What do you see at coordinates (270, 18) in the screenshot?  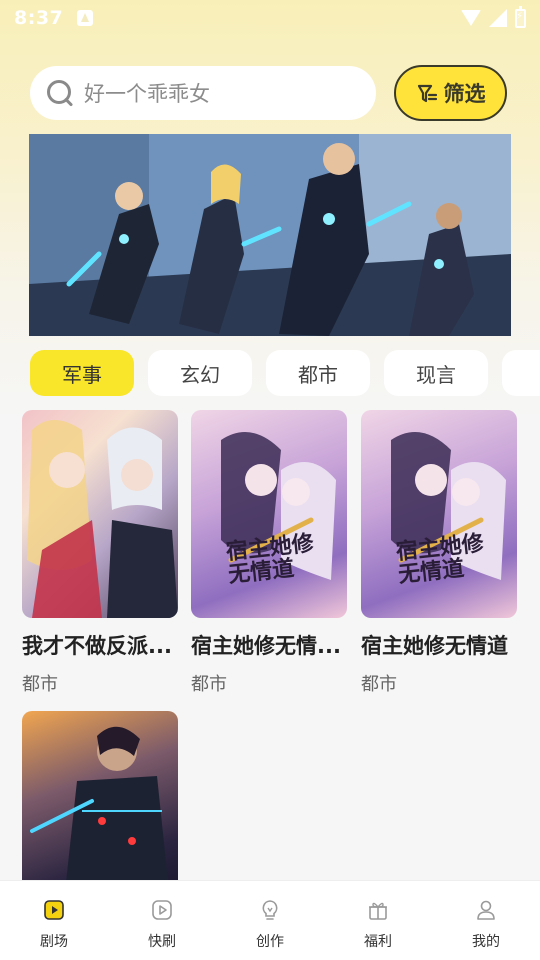 I see `status-bar: 8:37` at bounding box center [270, 18].